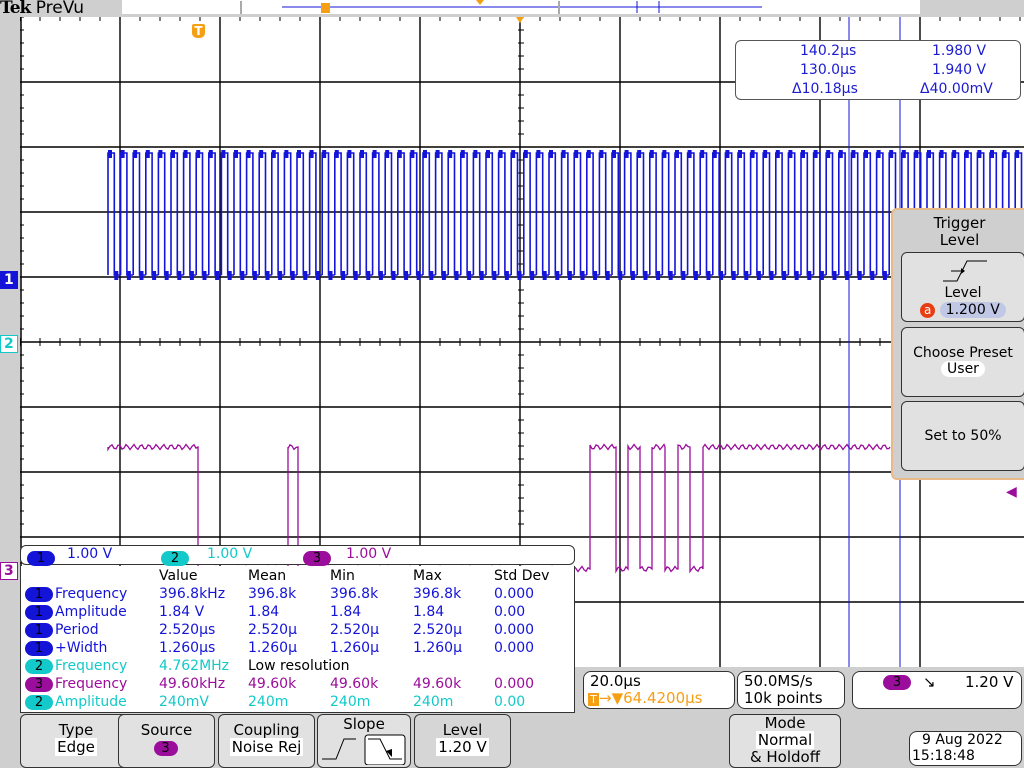 The width and height of the screenshot is (1024, 768). I want to click on measurement-min: 1.260µ, so click(354, 648).